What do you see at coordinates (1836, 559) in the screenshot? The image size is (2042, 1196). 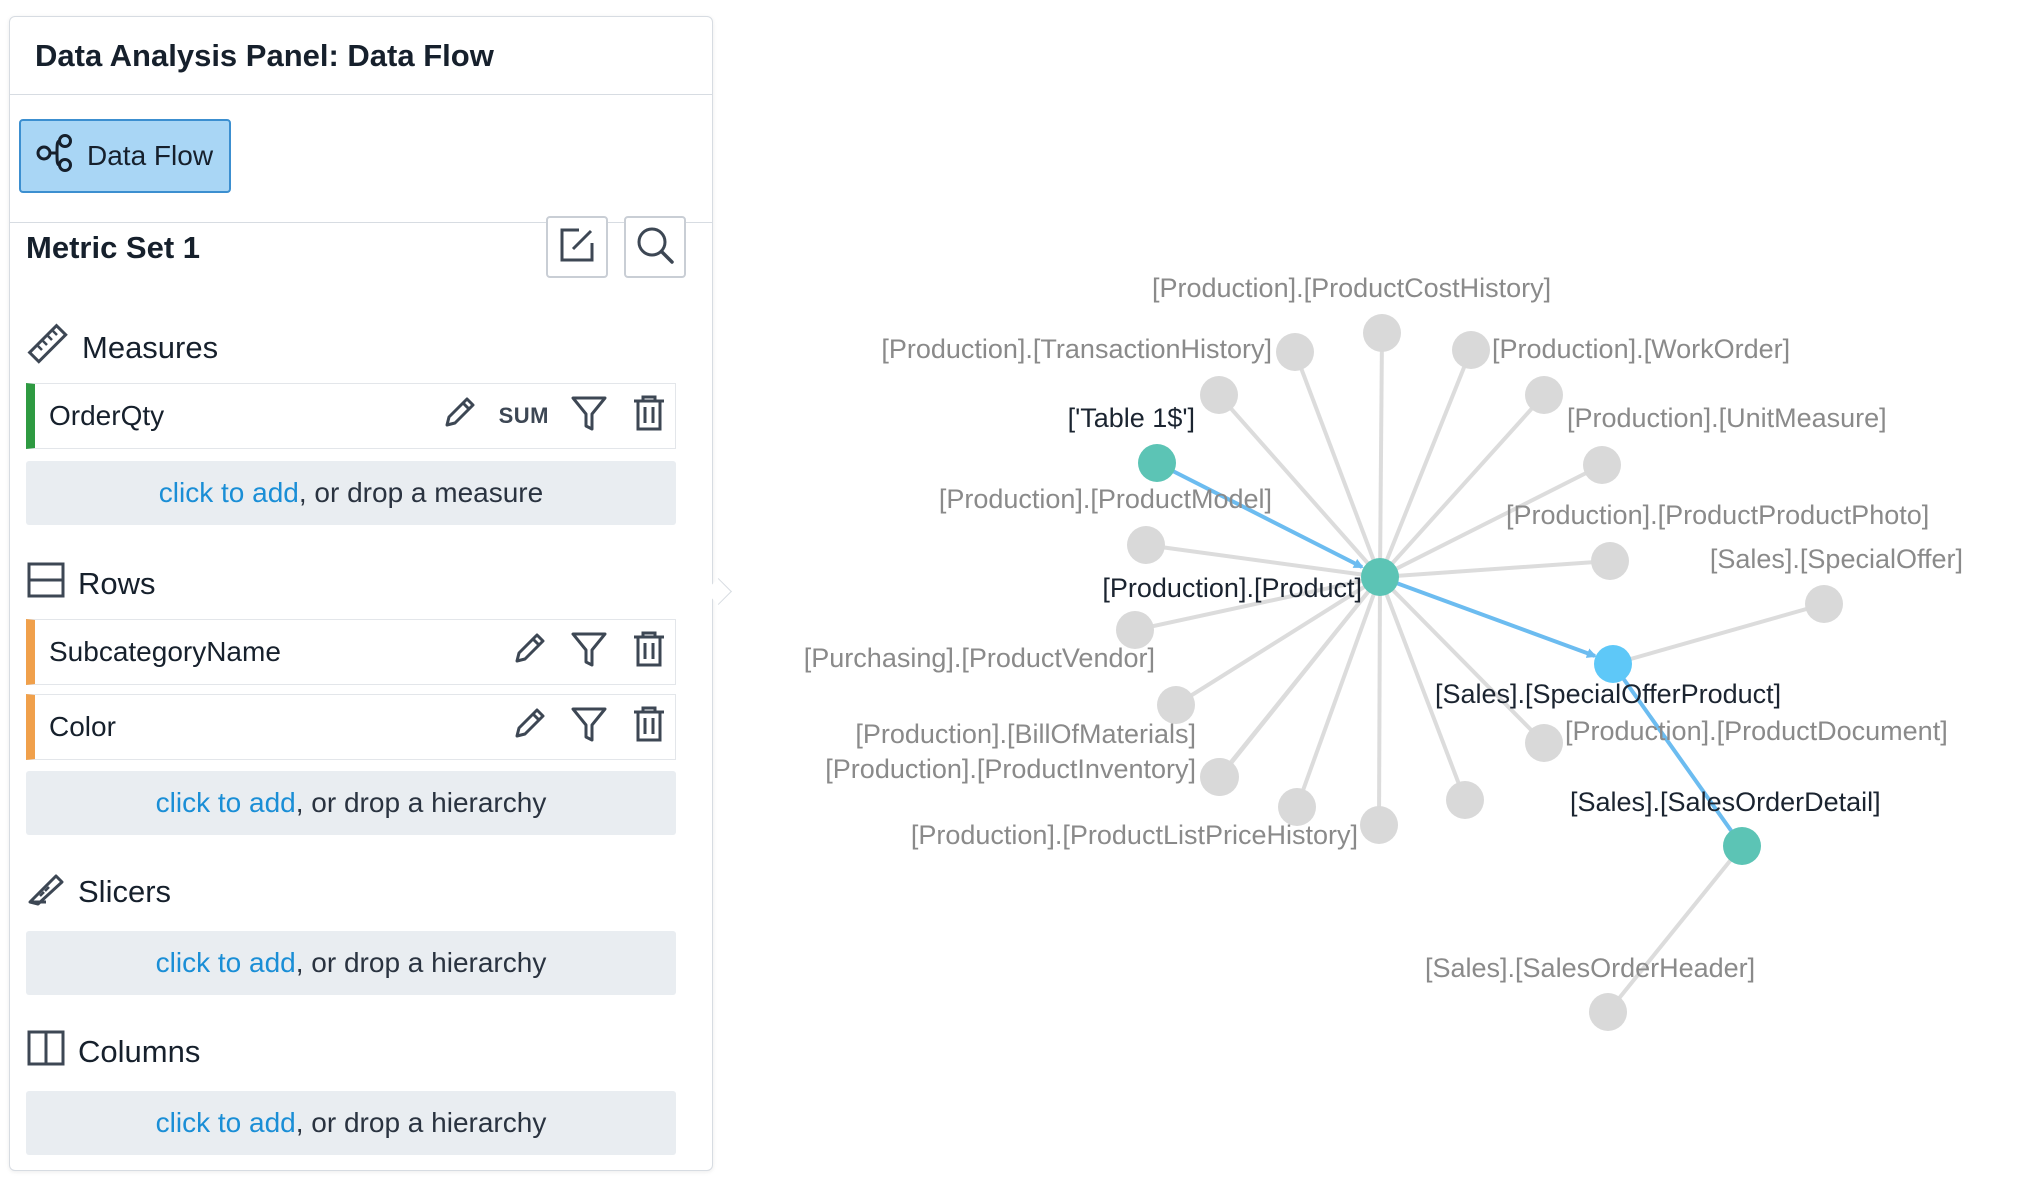 I see `label-special_offer: [Sales].[SpecialOffer]` at bounding box center [1836, 559].